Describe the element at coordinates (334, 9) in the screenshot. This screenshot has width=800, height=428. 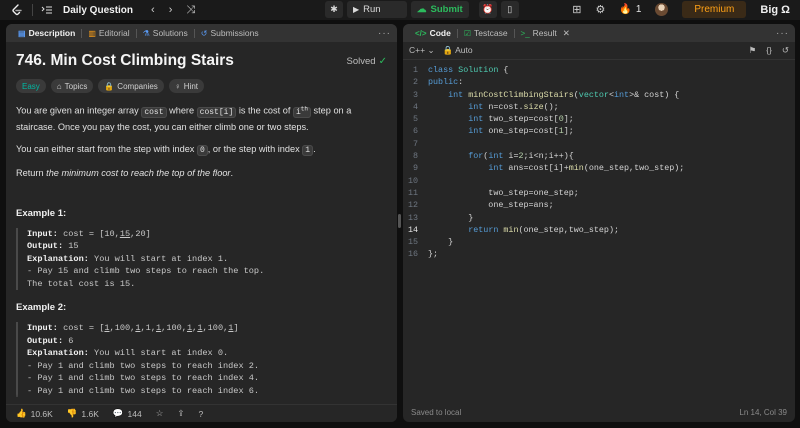
I see `debug-button: ✱` at that location.